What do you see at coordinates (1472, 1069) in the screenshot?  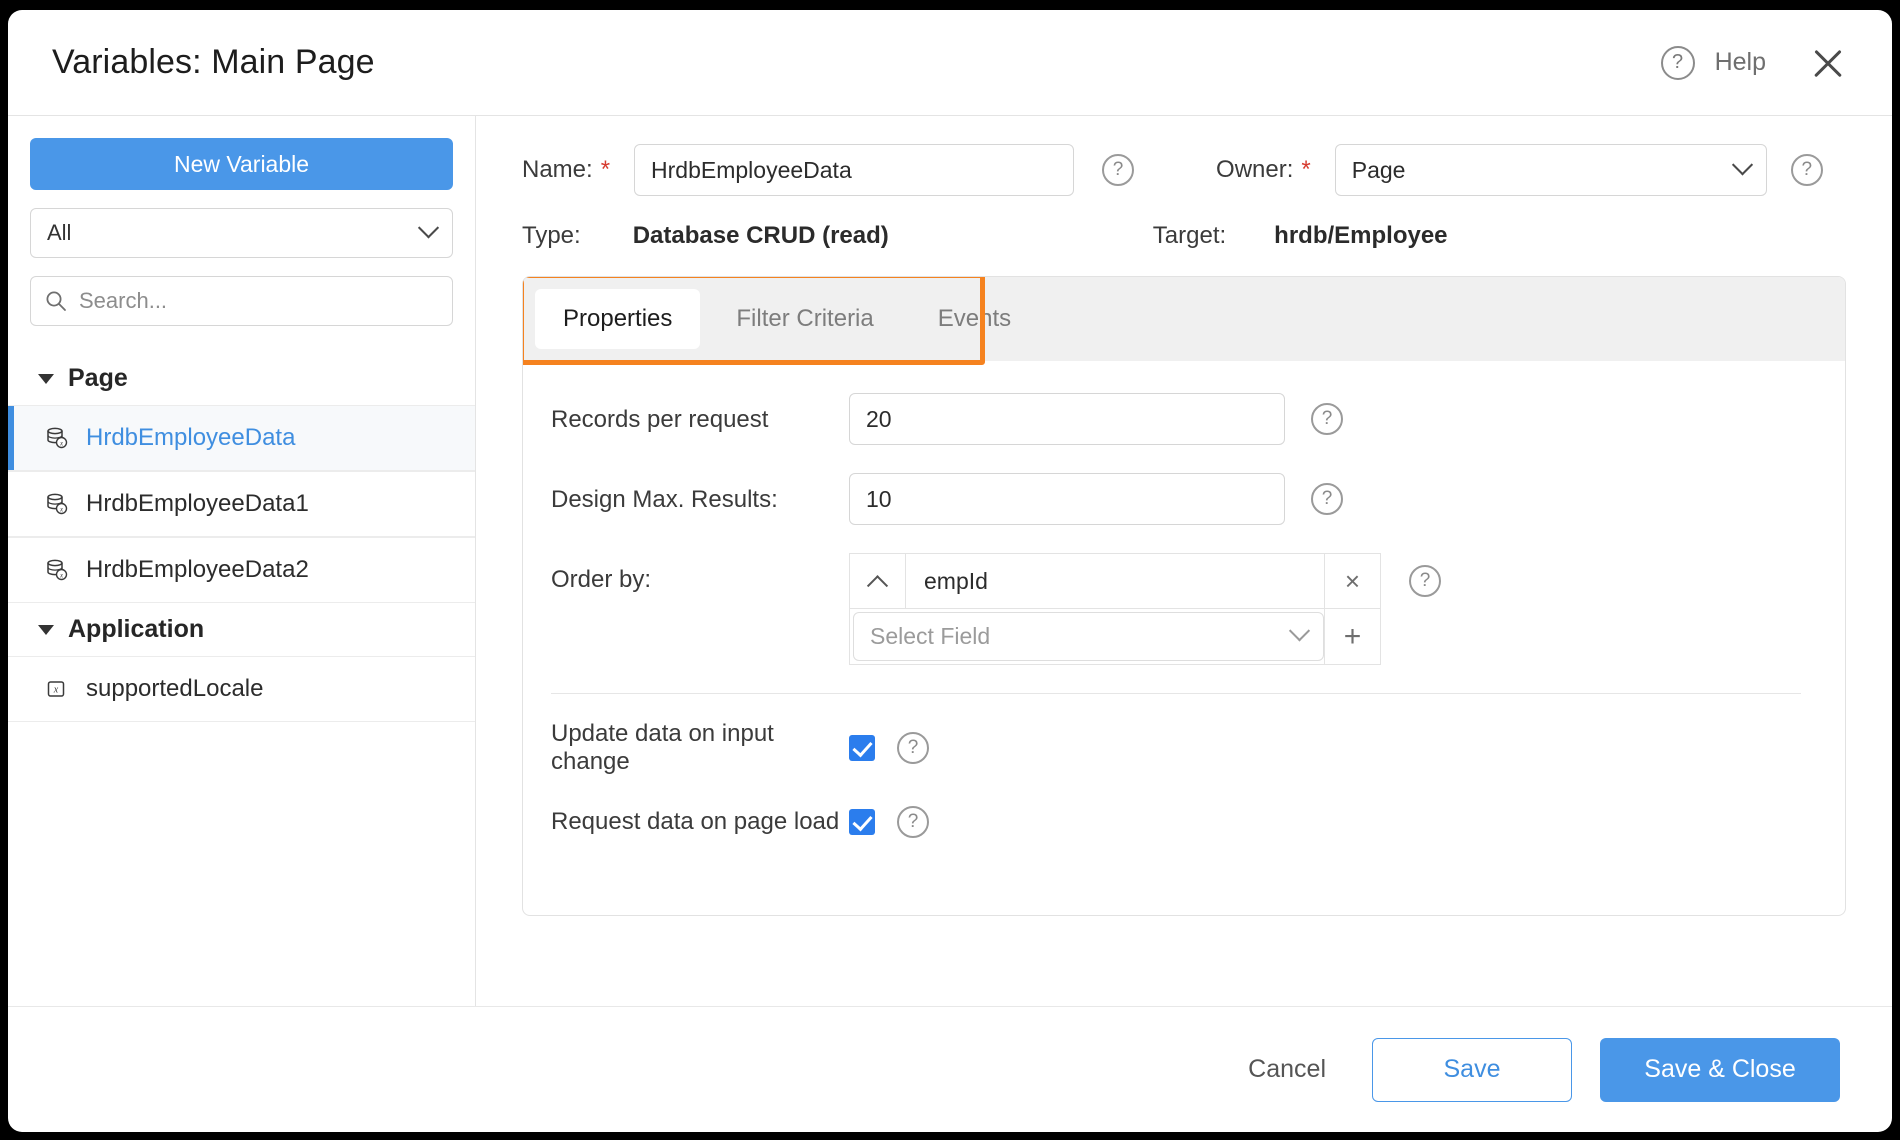 I see `save-button: Save` at bounding box center [1472, 1069].